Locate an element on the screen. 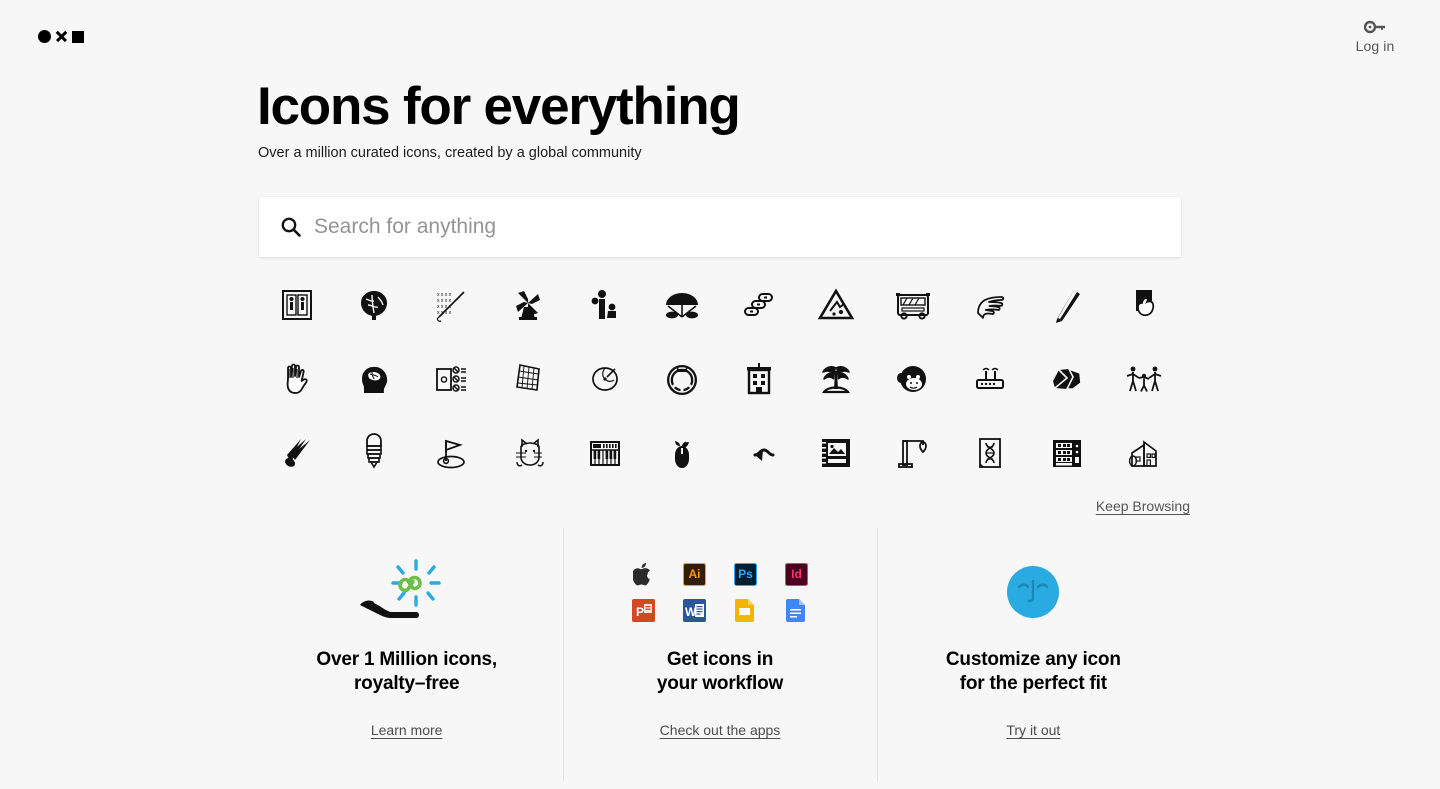 The width and height of the screenshot is (1440, 789). photo-album-icon is located at coordinates (835, 453).